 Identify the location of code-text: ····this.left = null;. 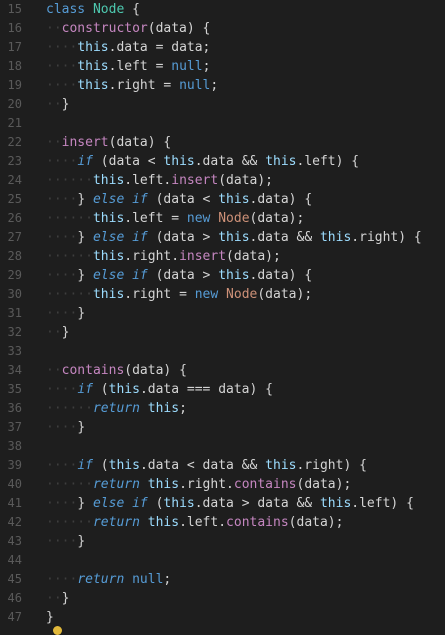
(128, 66).